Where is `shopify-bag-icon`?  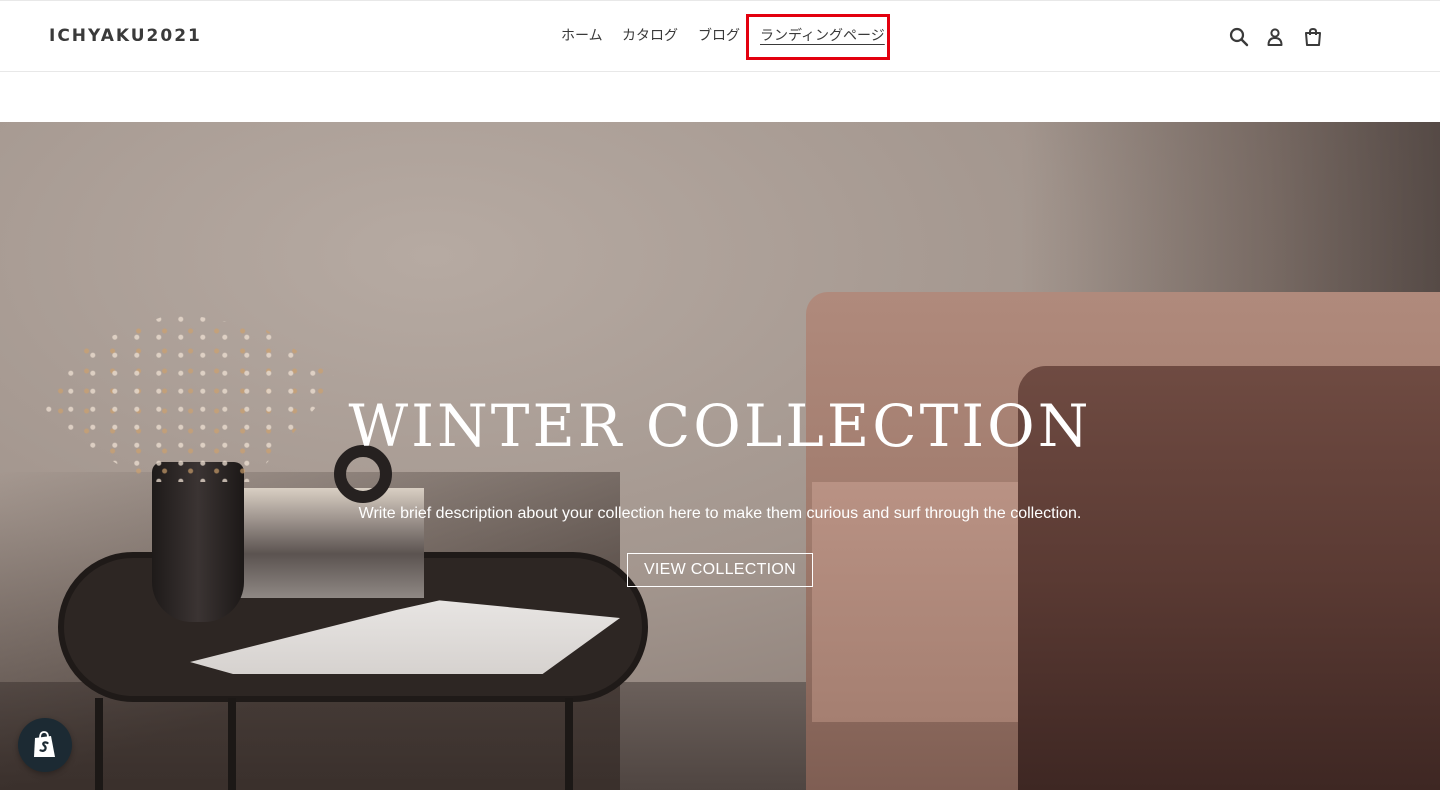 shopify-bag-icon is located at coordinates (44, 744).